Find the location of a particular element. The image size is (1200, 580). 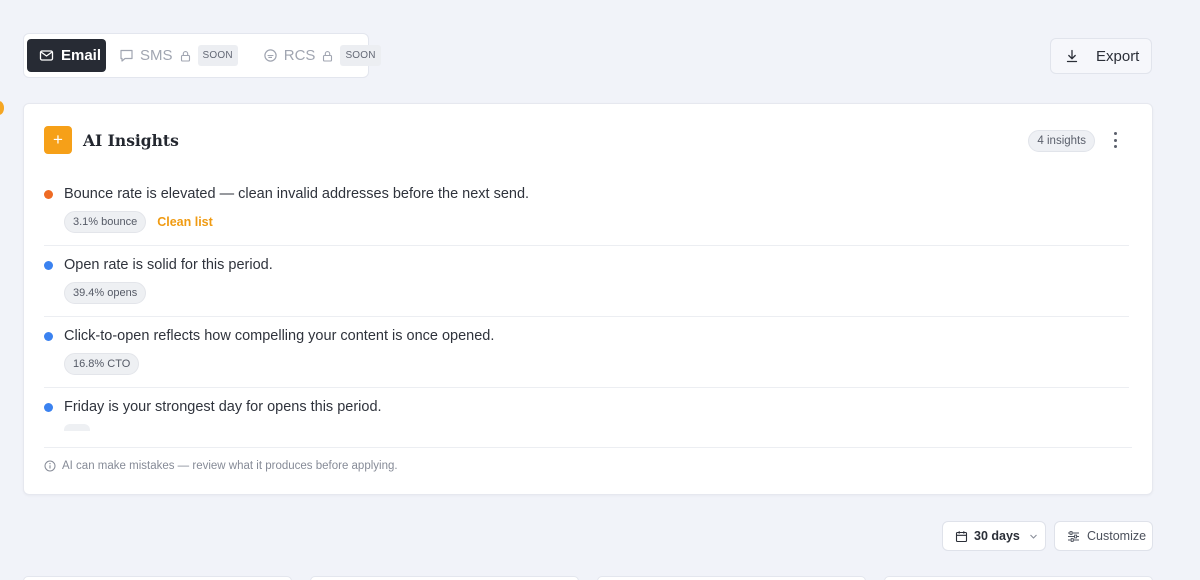

edge-indicator is located at coordinates (2, 108).